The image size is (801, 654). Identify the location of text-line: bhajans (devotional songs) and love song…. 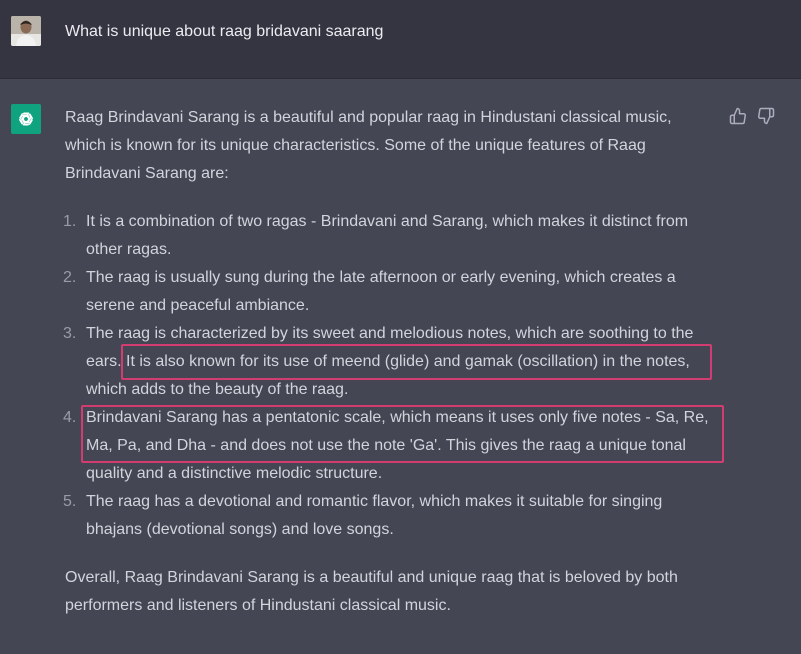
(240, 529).